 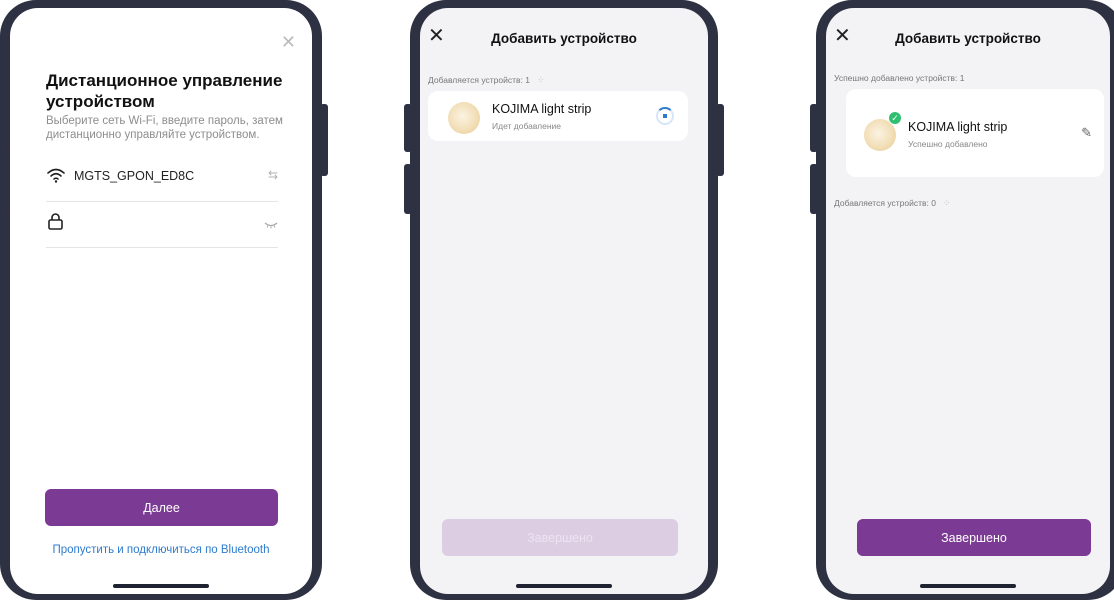 I want to click on adding-count-row: Добавляется устройств: 1 ⁘, so click(x=486, y=80).